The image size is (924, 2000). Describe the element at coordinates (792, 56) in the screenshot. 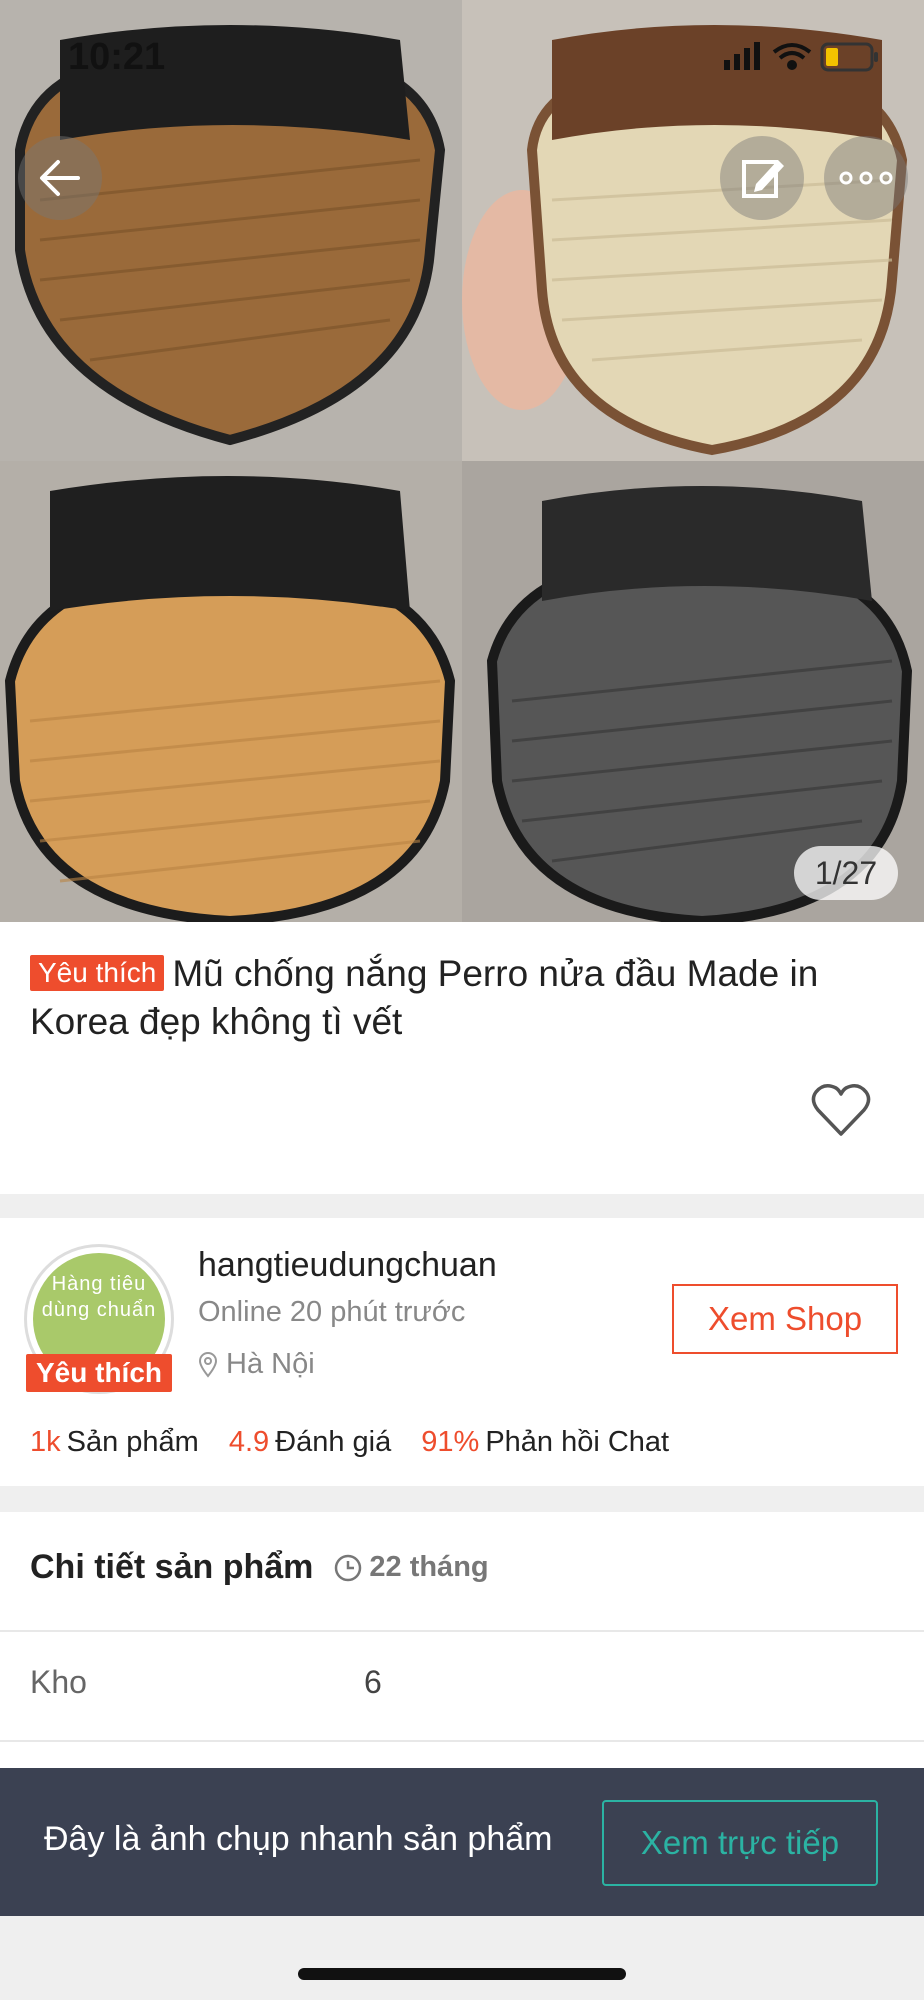

I see `wifi-icon` at that location.